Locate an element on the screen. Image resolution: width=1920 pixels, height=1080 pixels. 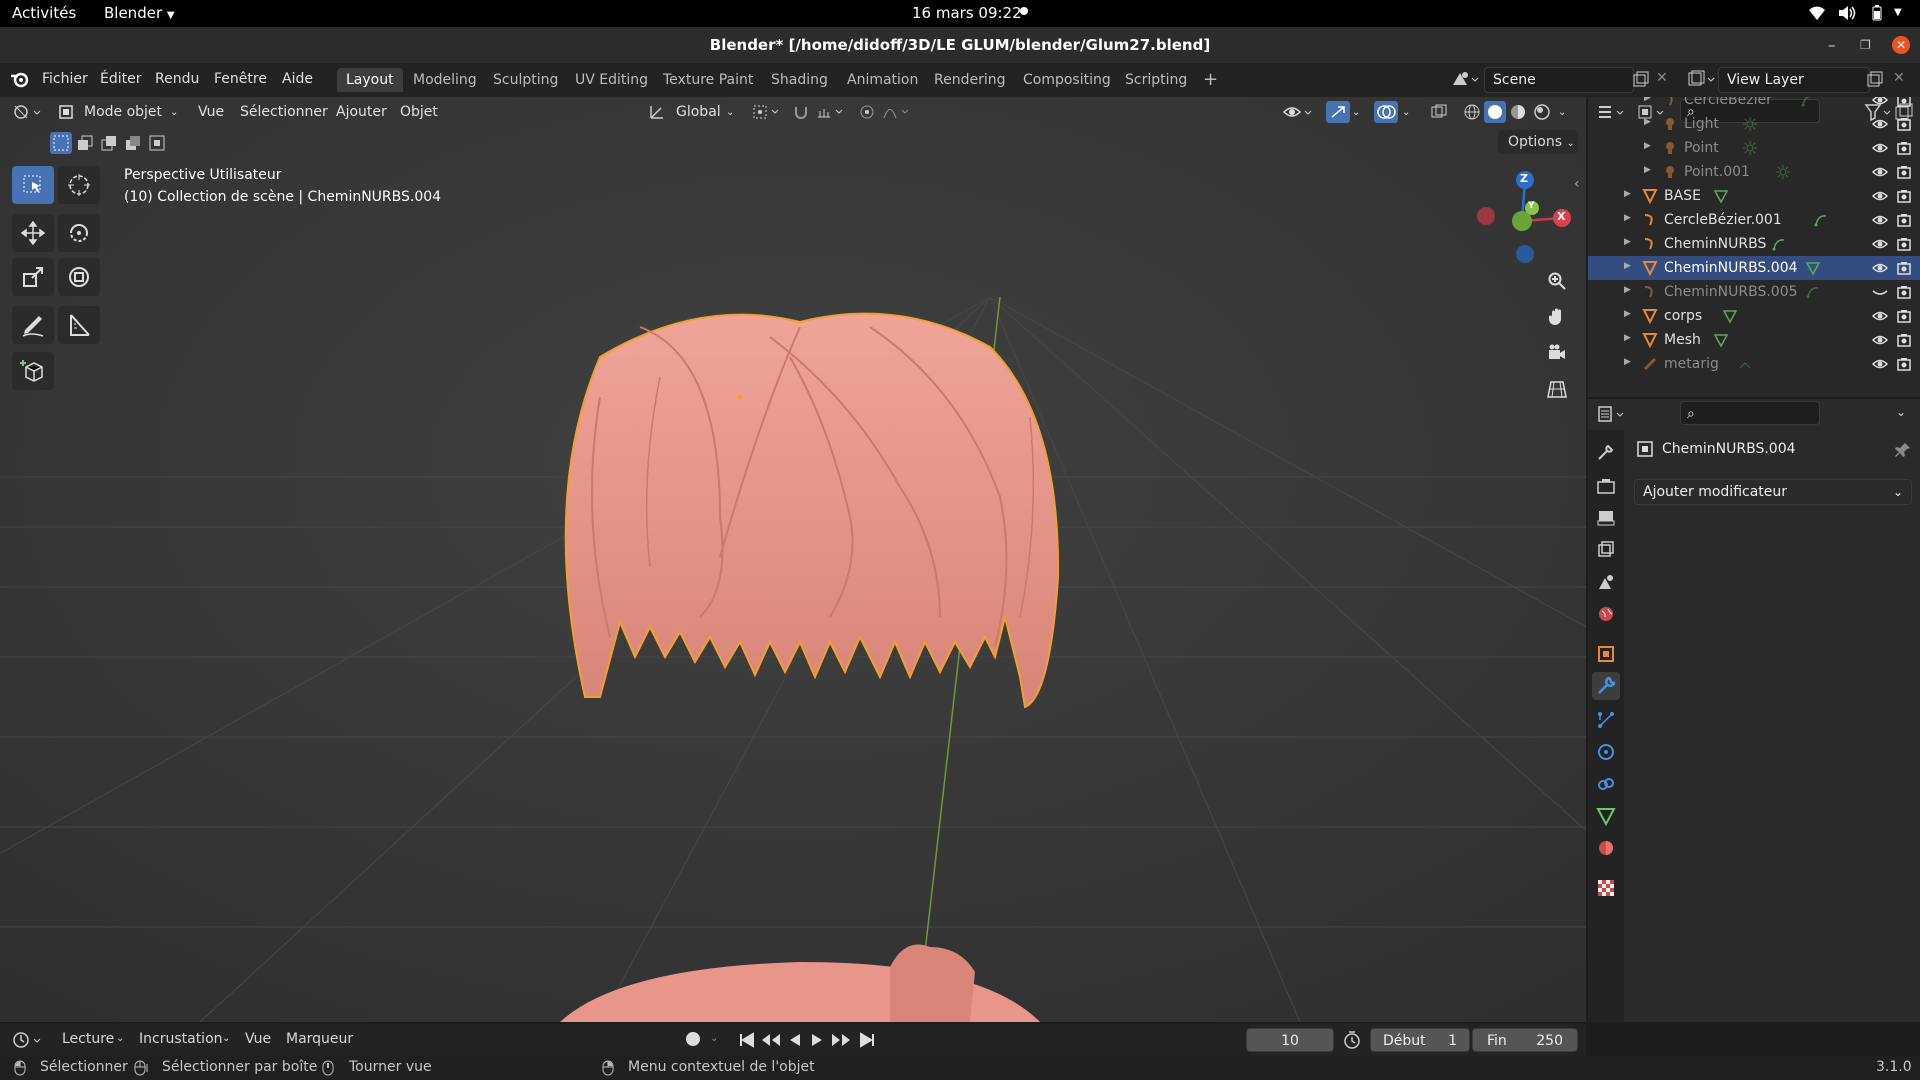
tool-select-box is located at coordinates (33, 185).